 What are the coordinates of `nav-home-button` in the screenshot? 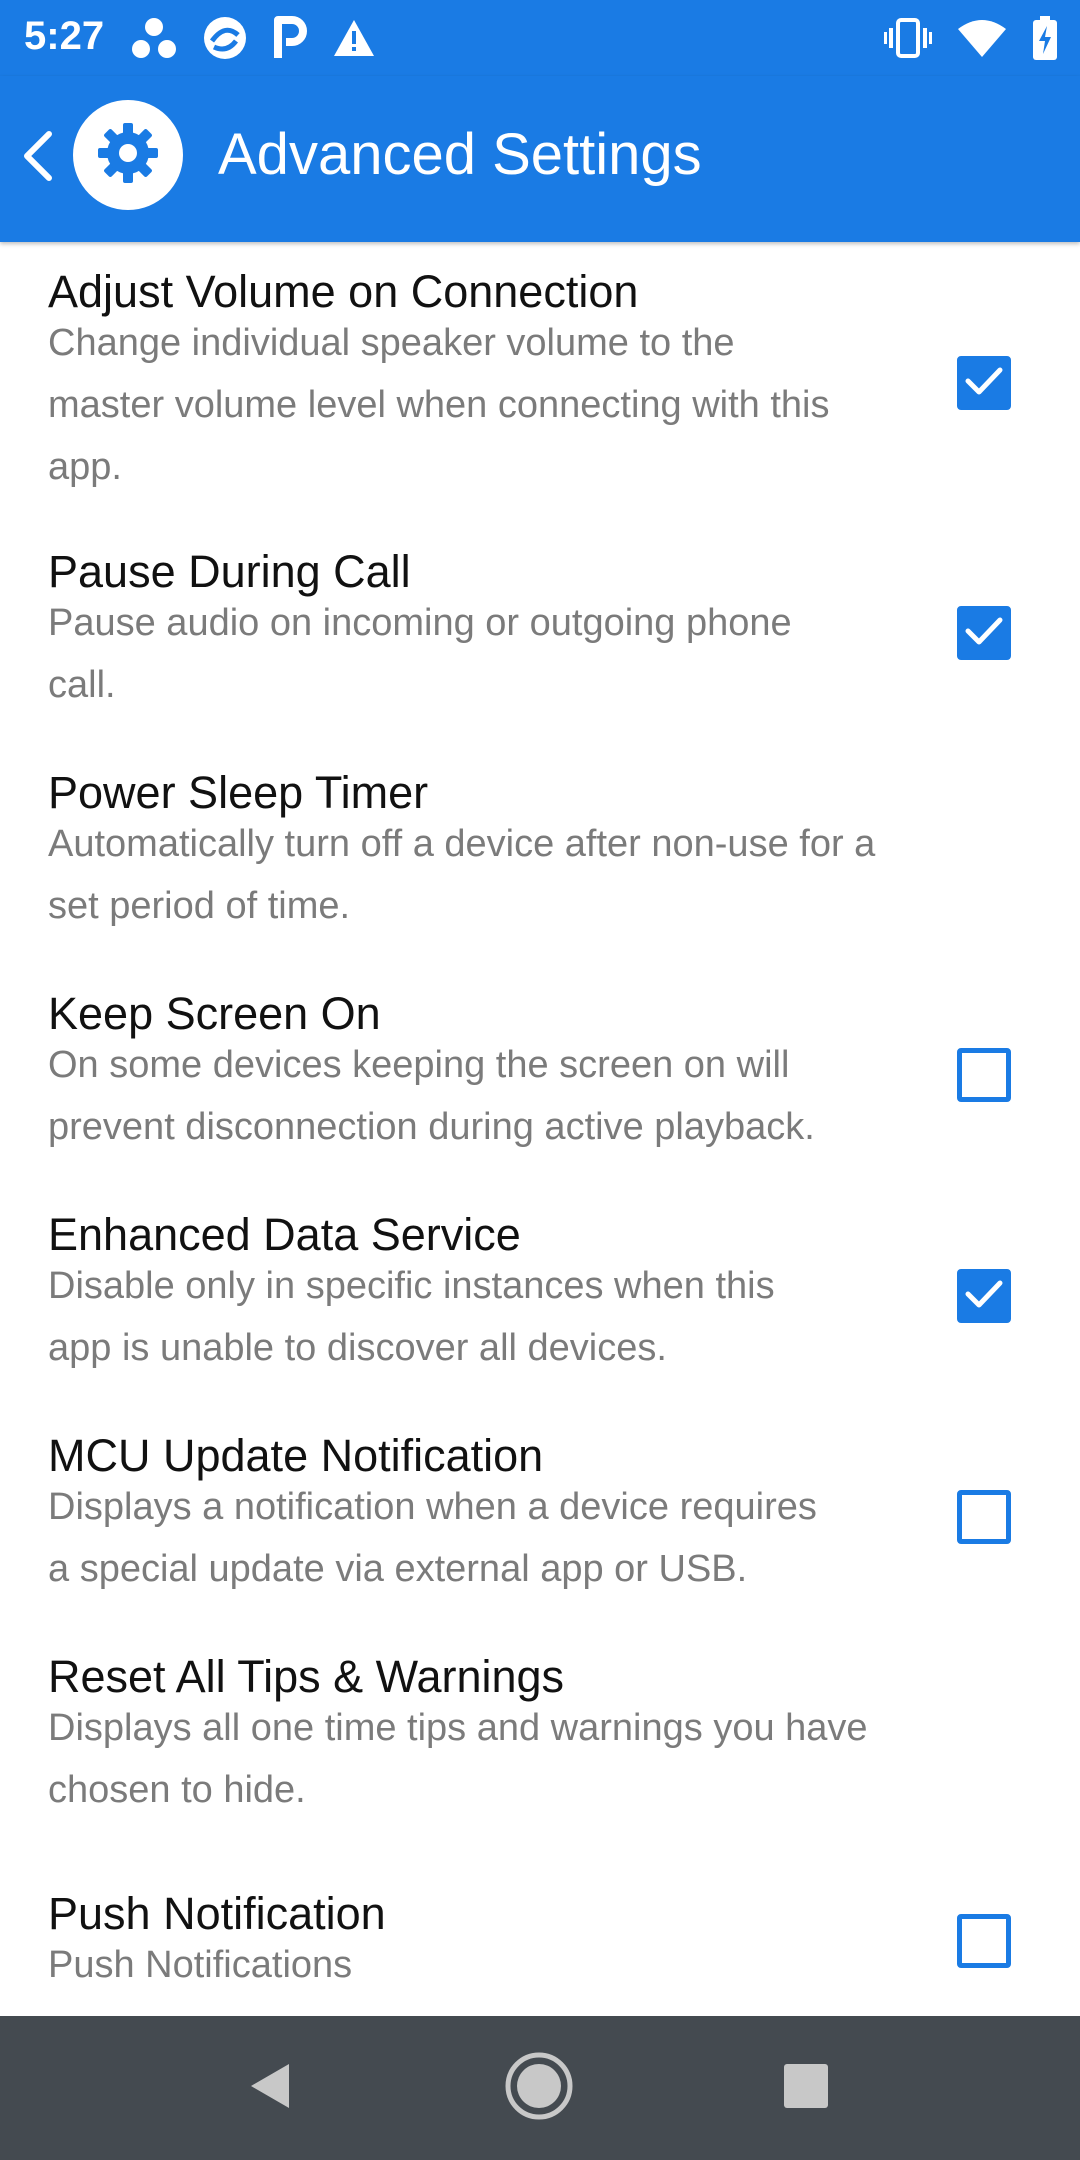 It's located at (539, 2088).